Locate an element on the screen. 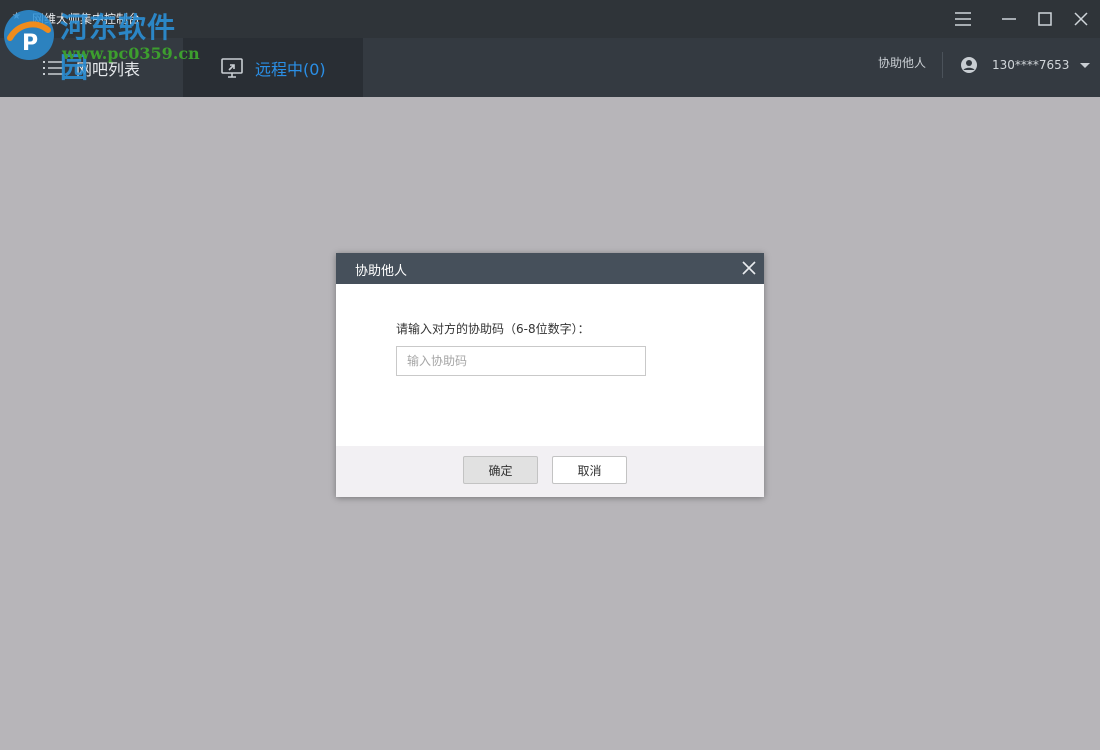 This screenshot has width=1100, height=750. window-title: 网维大师集中控制台 is located at coordinates (86, 19).